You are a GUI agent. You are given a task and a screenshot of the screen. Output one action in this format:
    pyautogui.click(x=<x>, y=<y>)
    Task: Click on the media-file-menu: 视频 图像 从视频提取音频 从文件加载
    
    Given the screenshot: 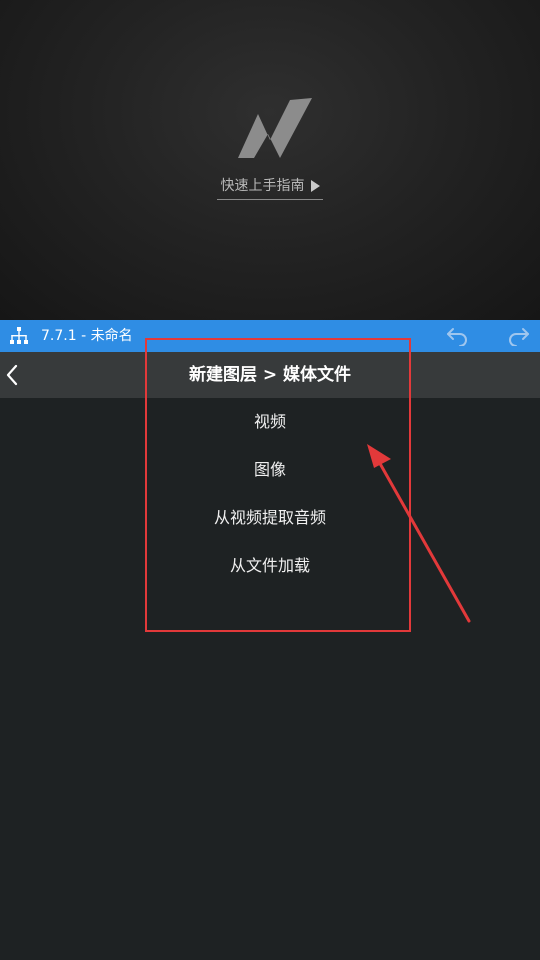 What is the action you would take?
    pyautogui.click(x=270, y=494)
    